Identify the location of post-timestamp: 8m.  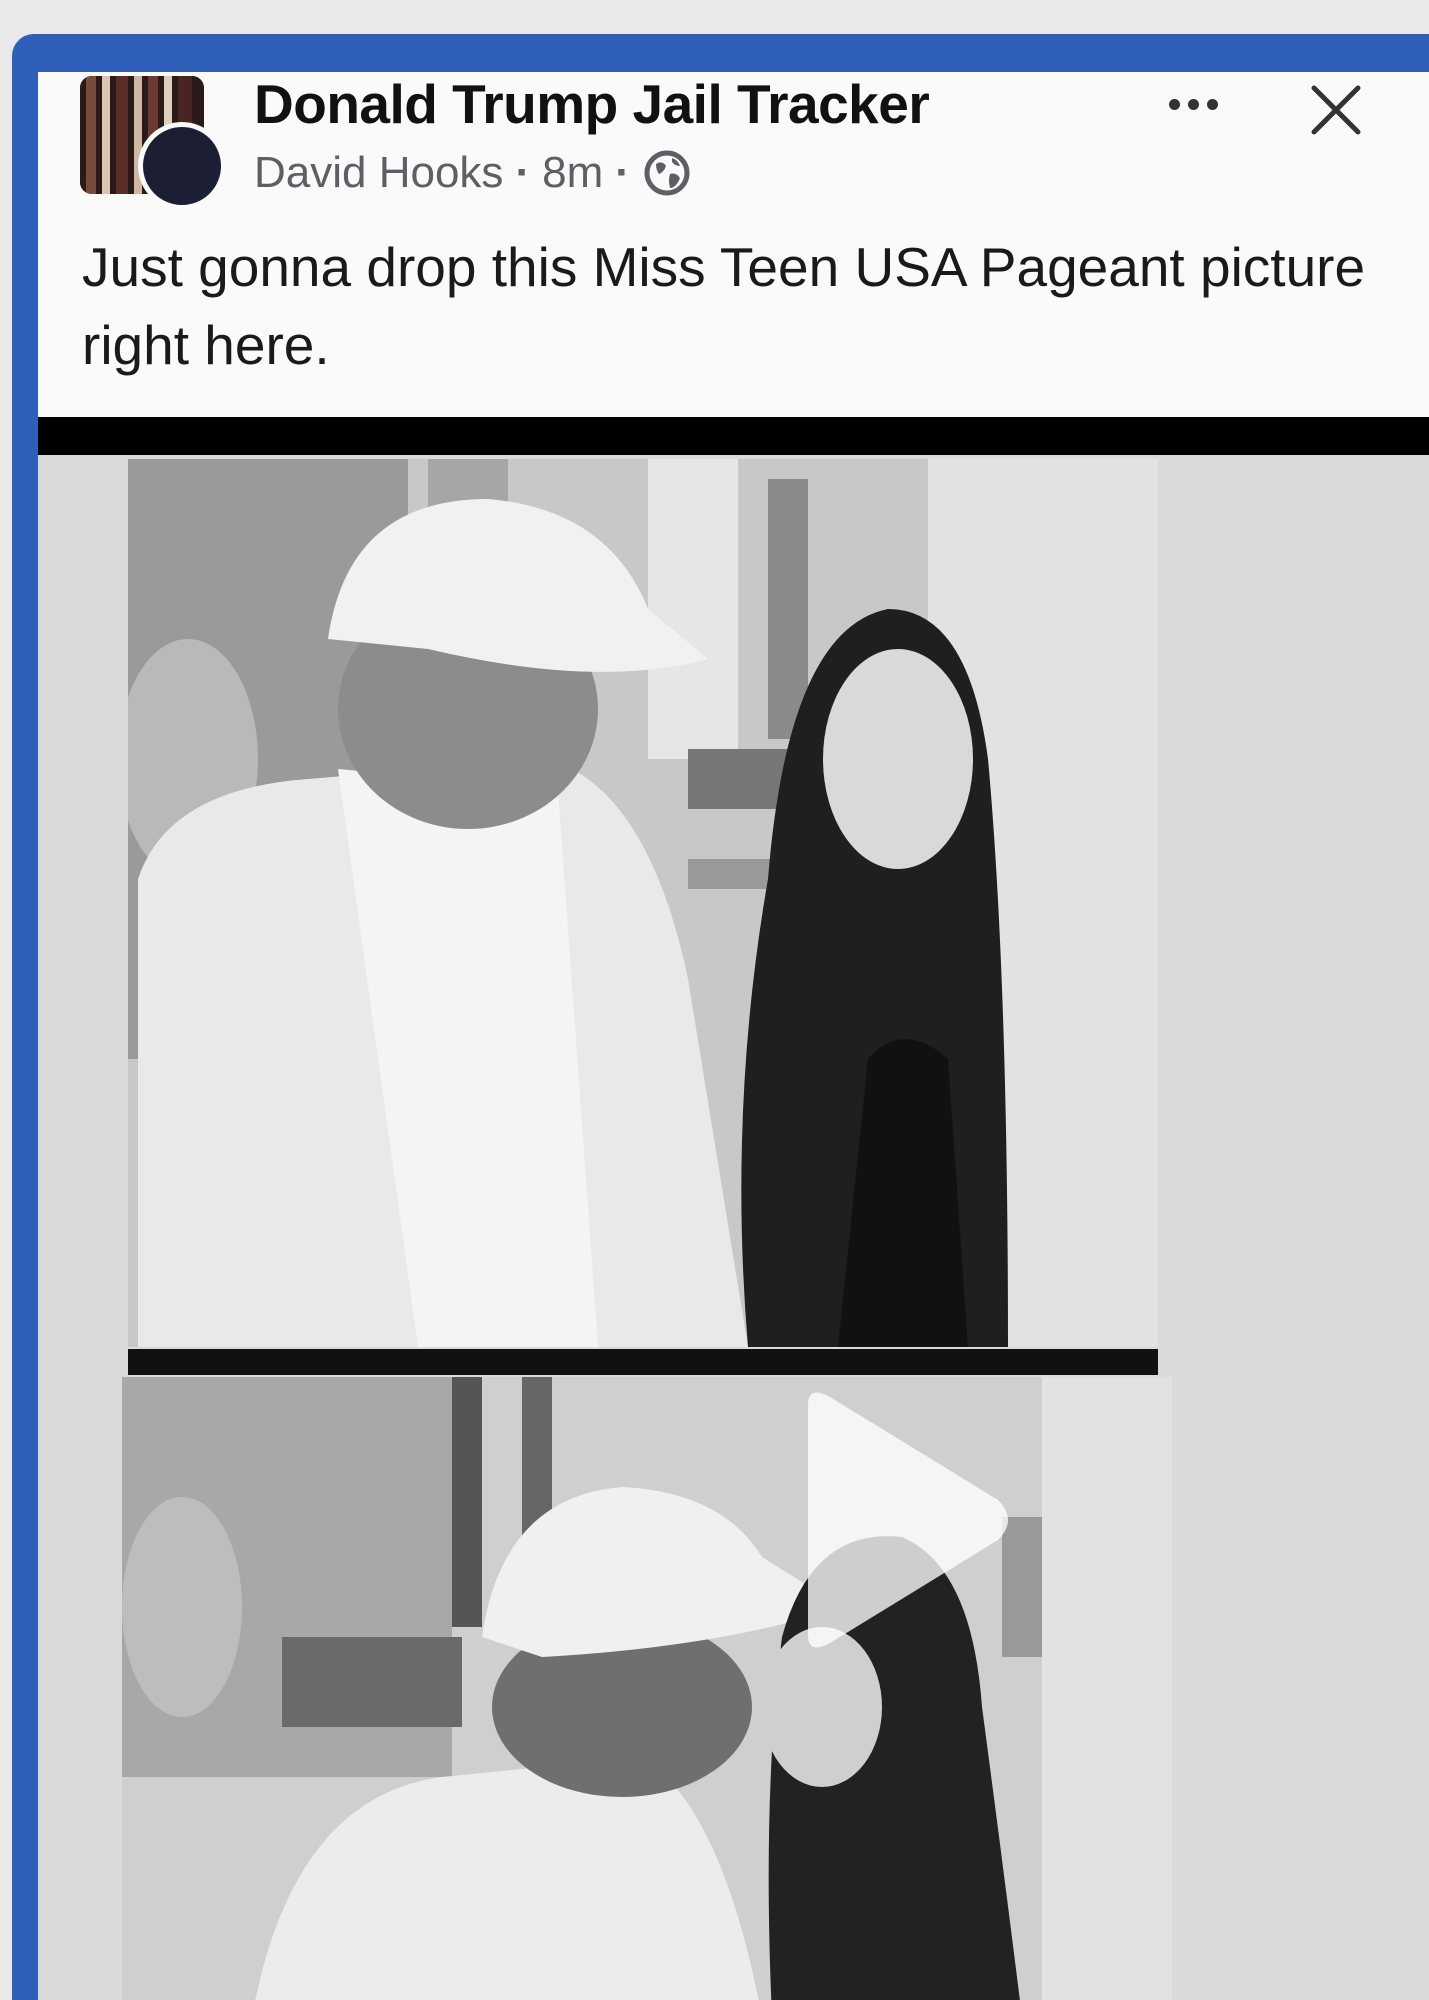
(572, 173).